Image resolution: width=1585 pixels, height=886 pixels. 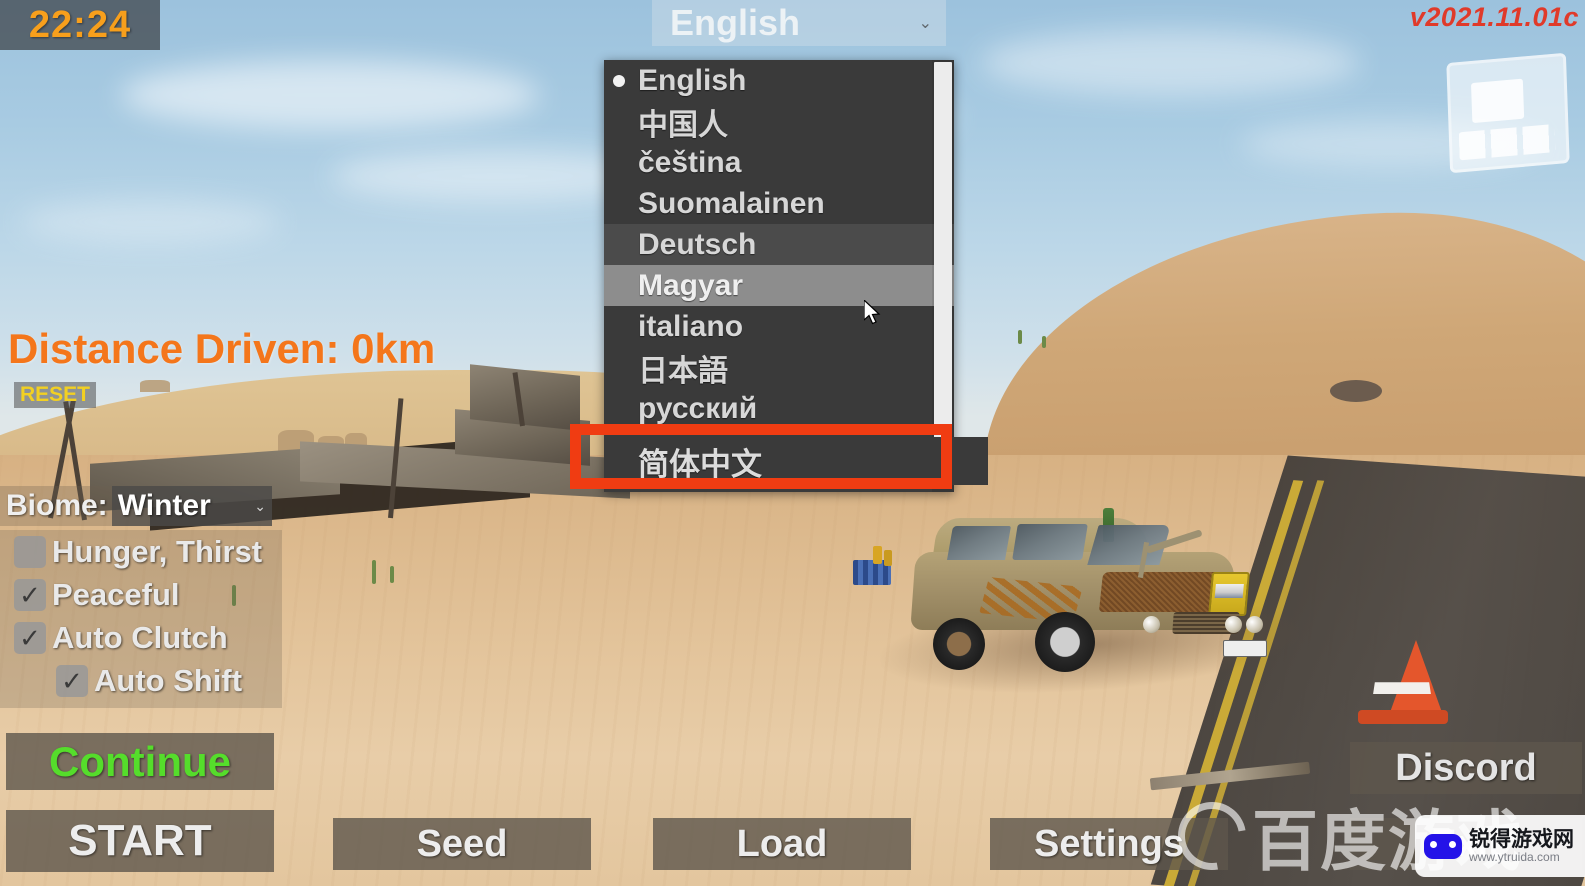 I want to click on dropdown-scrollbar-thumb, so click(x=943, y=256).